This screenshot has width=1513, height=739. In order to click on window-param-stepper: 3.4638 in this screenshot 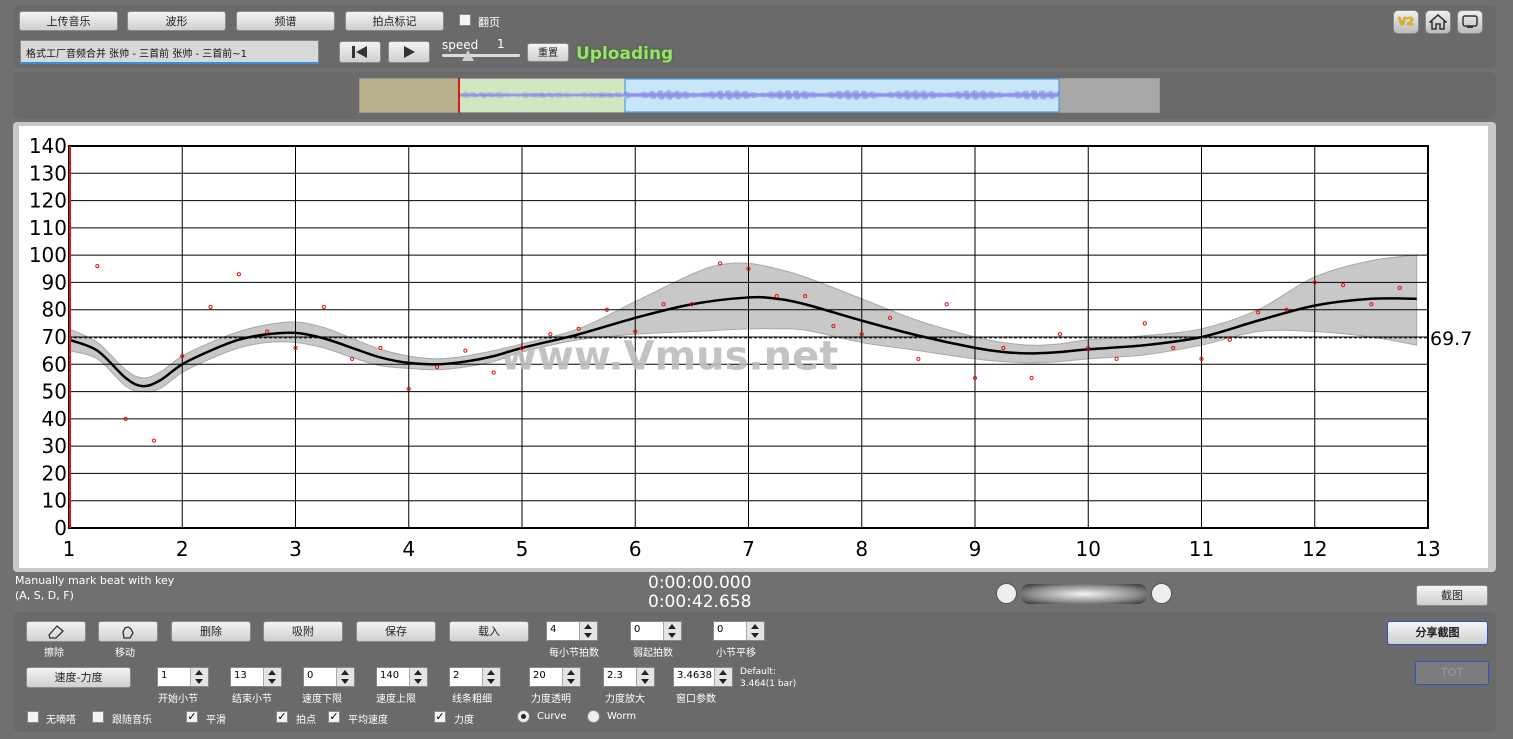, I will do `click(703, 677)`.